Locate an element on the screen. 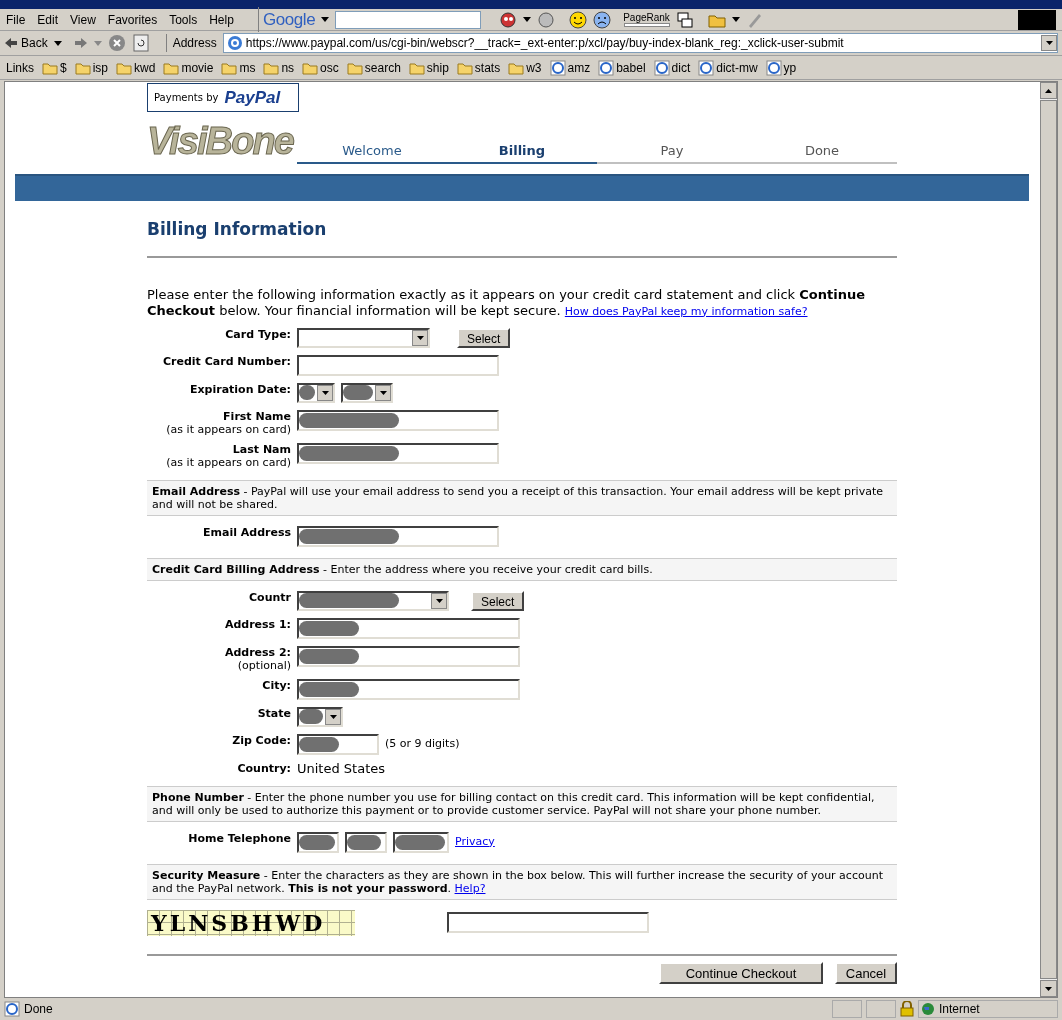 The width and height of the screenshot is (1062, 1020). field-label: Zip Code: is located at coordinates (261, 740).